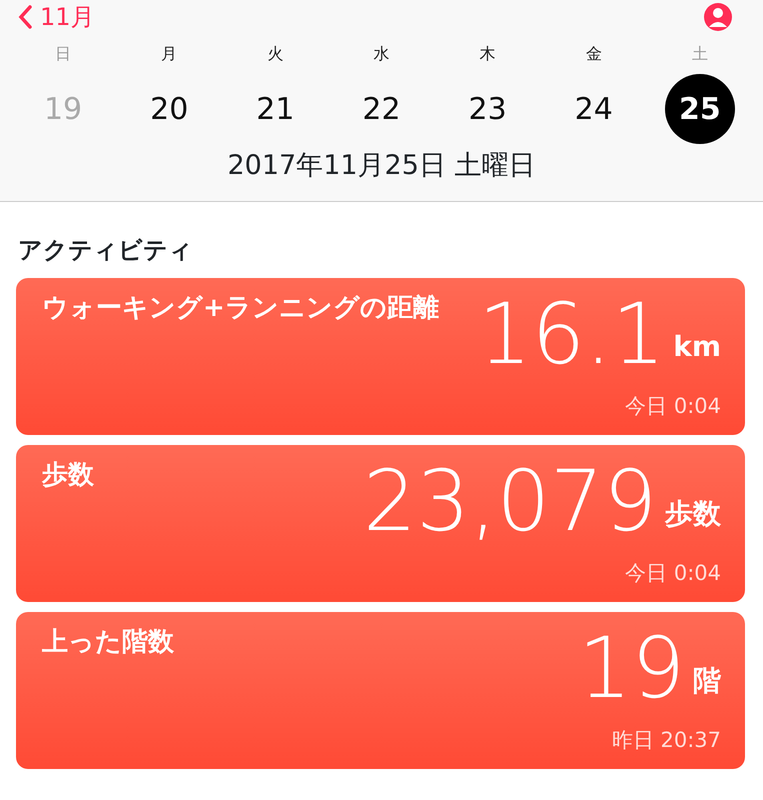 The height and width of the screenshot is (800, 763). Describe the element at coordinates (697, 346) in the screenshot. I see `metric-unit: km` at that location.